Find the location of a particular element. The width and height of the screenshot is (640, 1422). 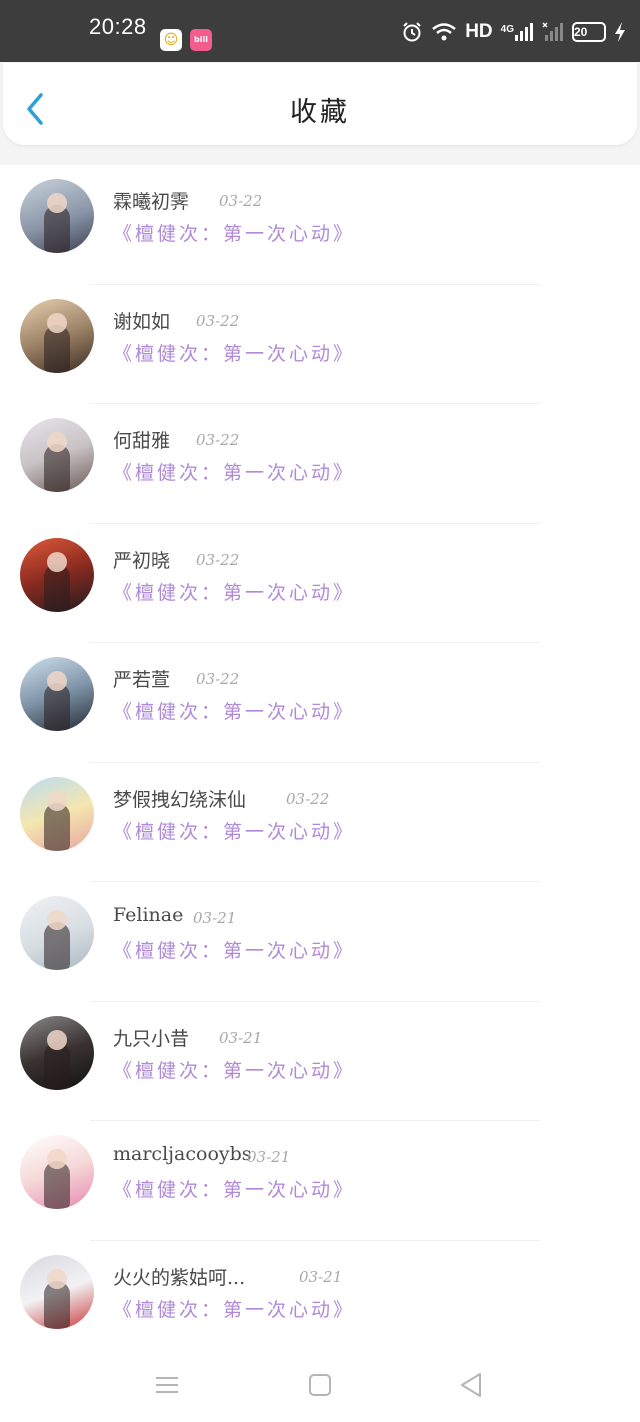

favorite-item: 火火的紫姑呵... 03-21 《檀健次：第一次心动》 is located at coordinates (320, 1300).